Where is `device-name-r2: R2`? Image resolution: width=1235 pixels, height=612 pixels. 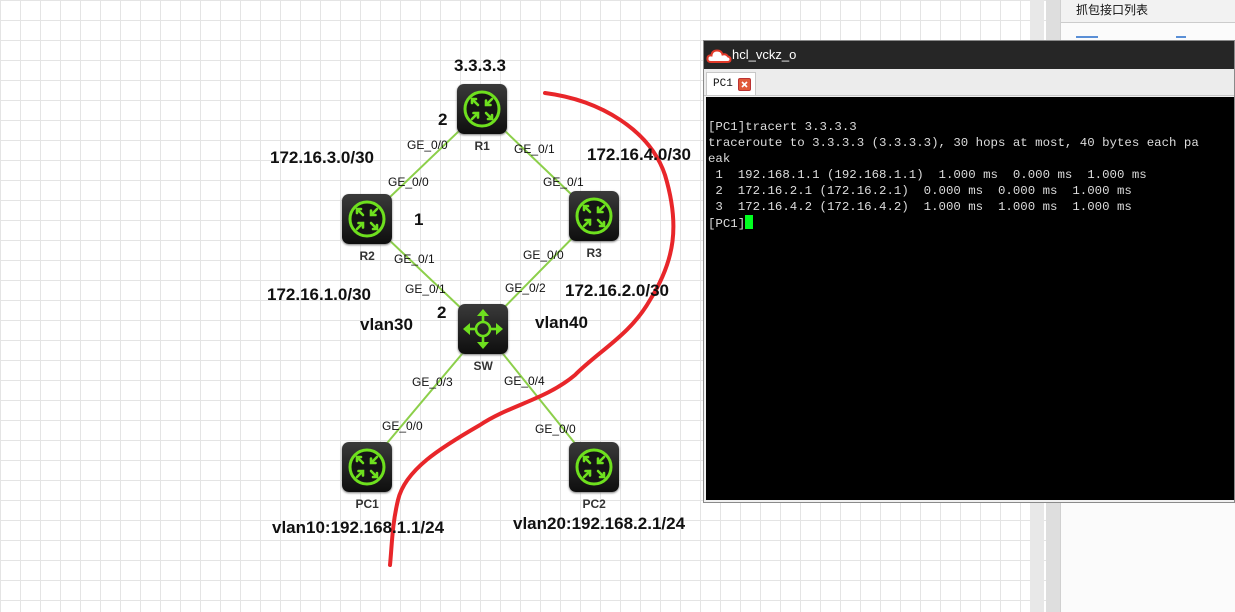
device-name-r2: R2 is located at coordinates (367, 256).